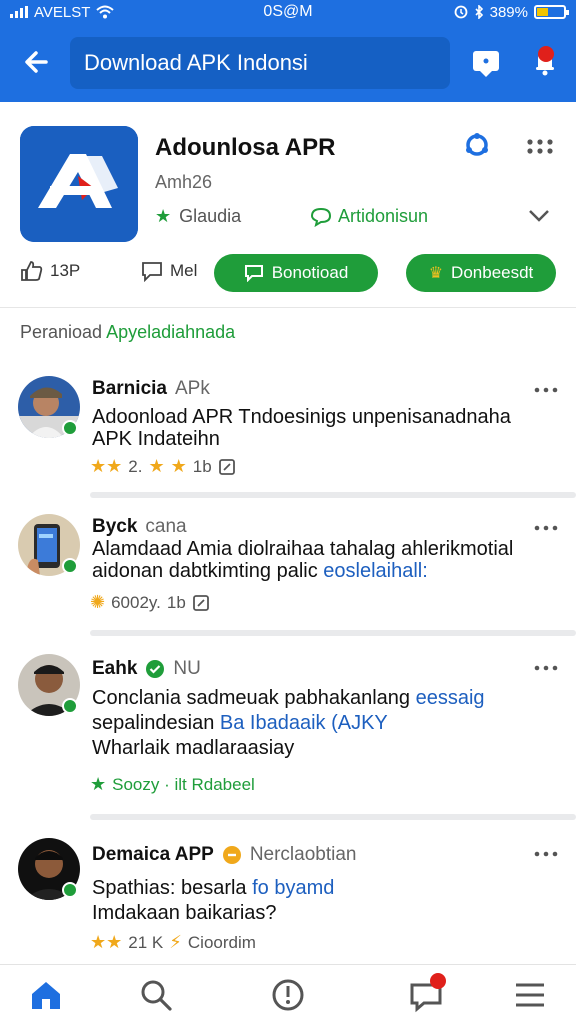 Image resolution: width=576 pixels, height=1024 pixels. I want to click on nav-menu, so click(530, 995).